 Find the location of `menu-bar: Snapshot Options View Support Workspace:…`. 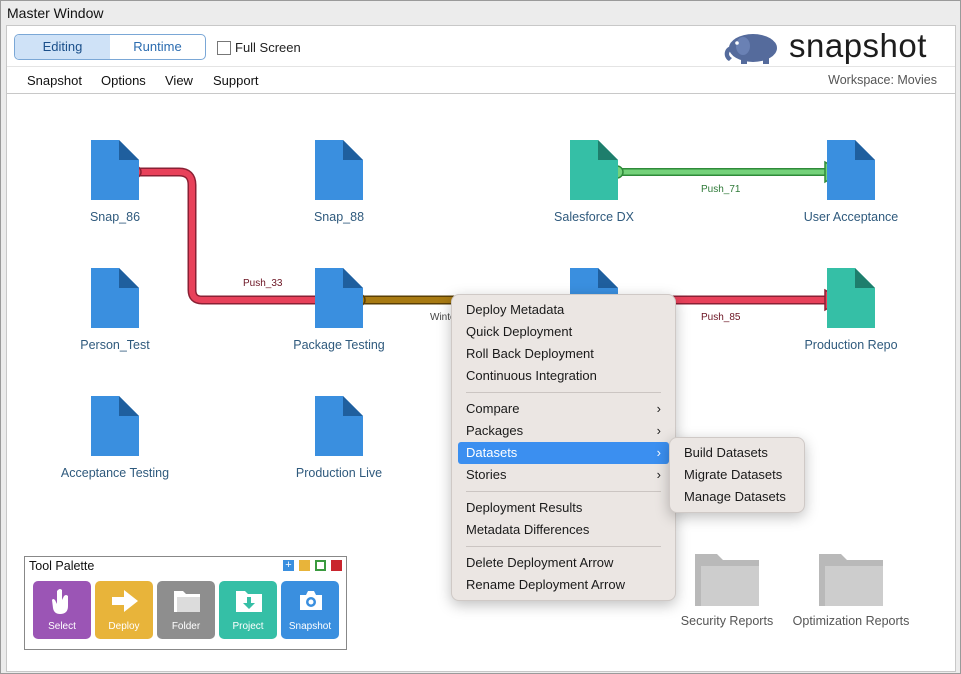

menu-bar: Snapshot Options View Support Workspace:… is located at coordinates (481, 80).